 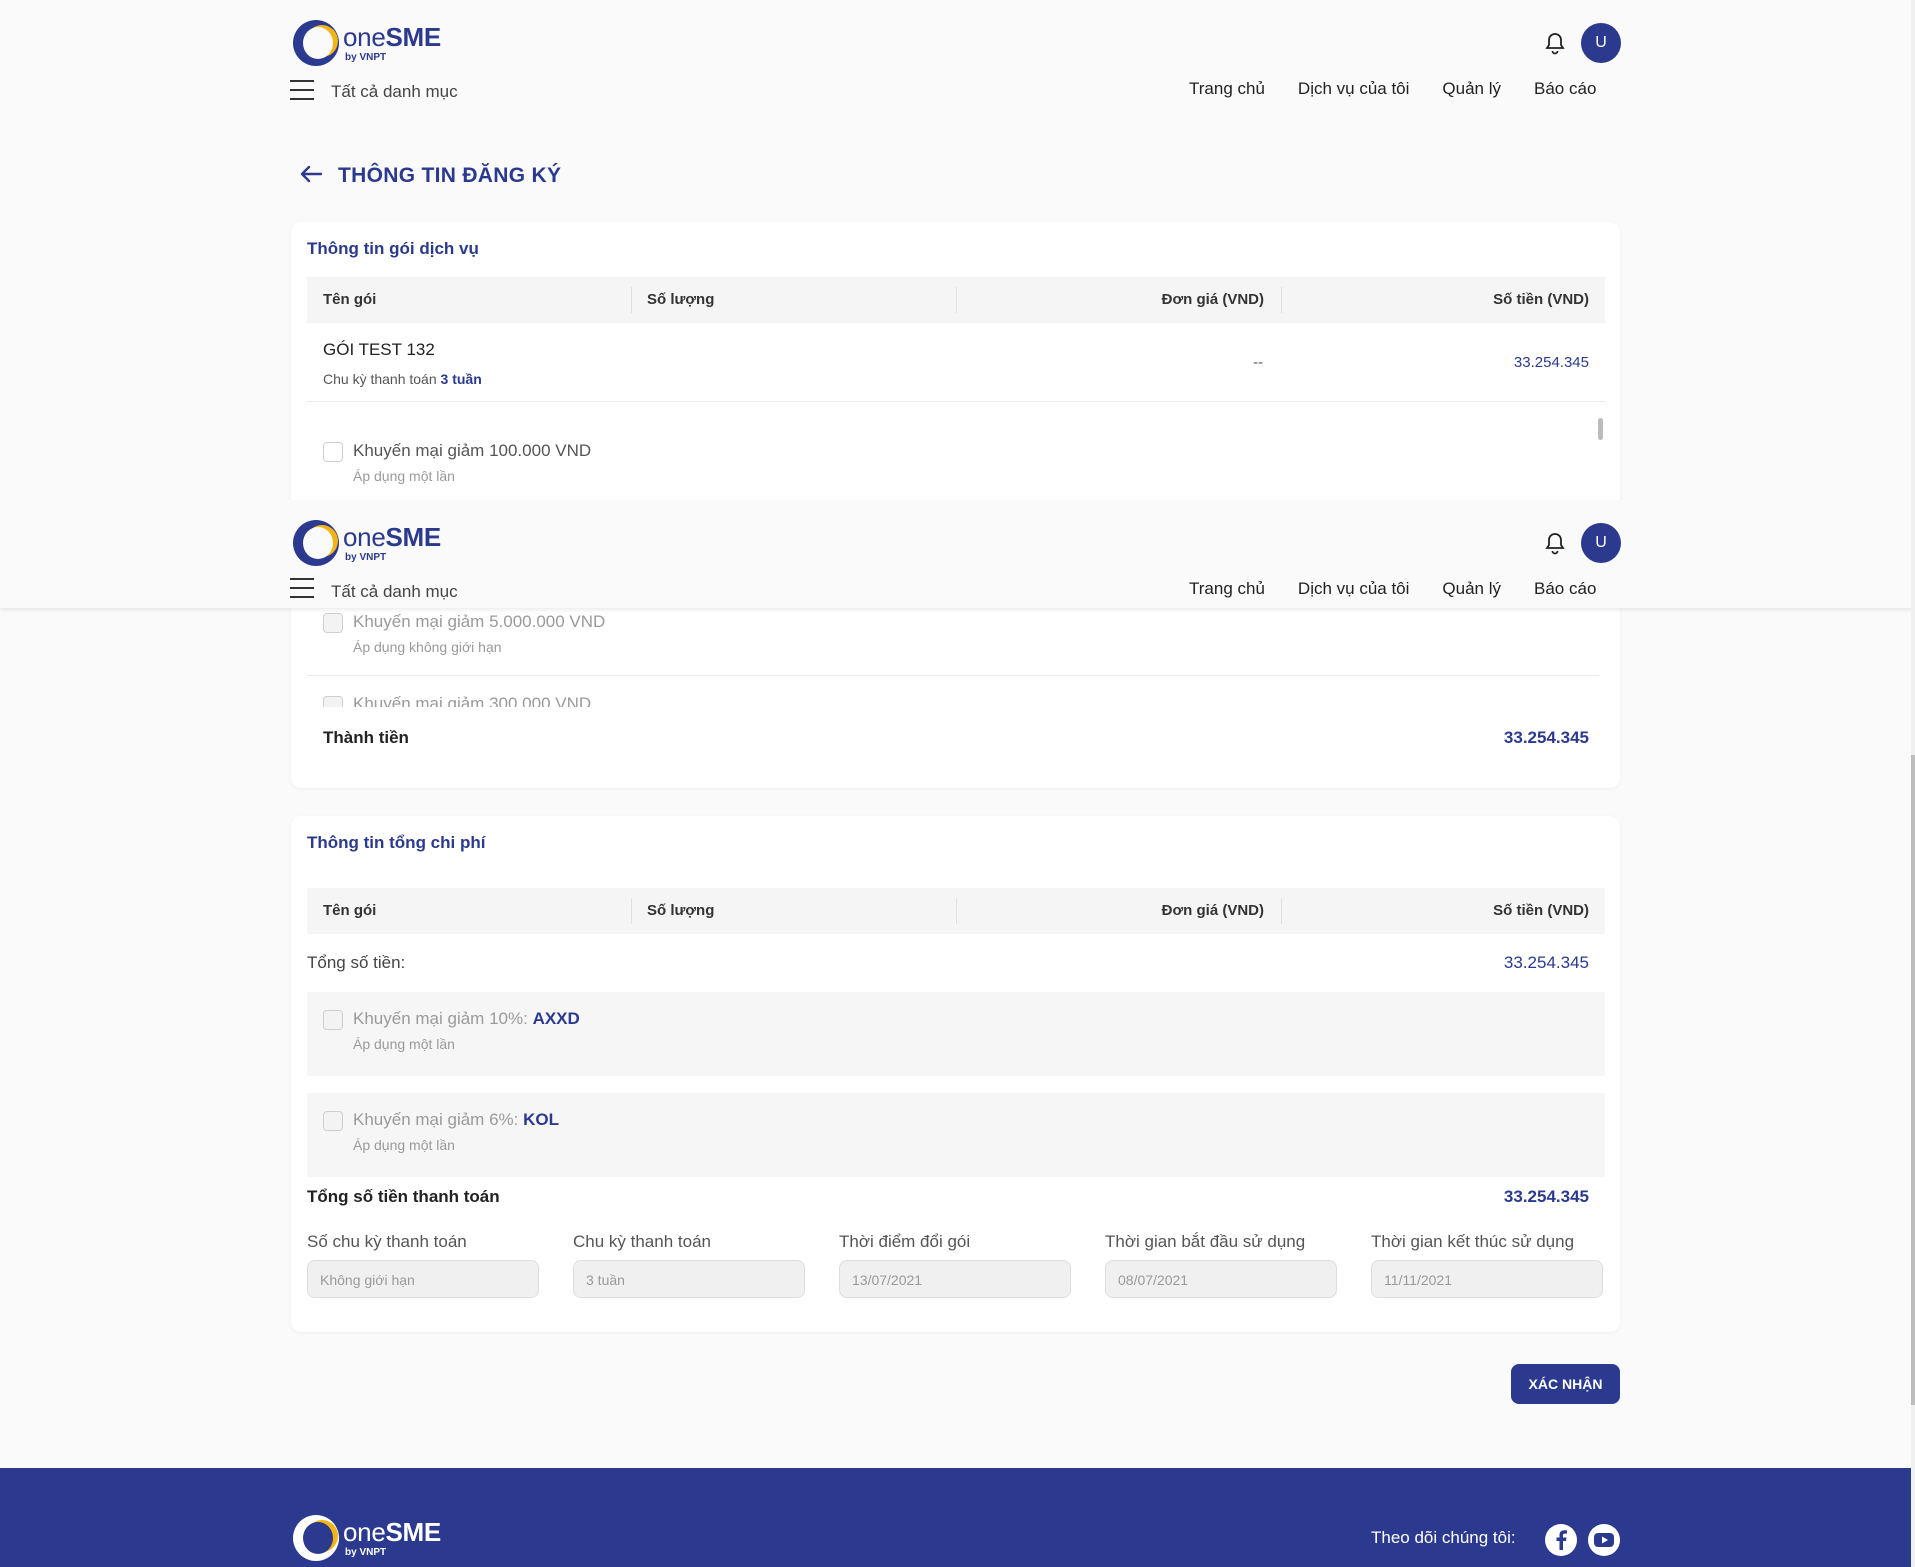 I want to click on page-scrollbar-thumb, so click(x=1913, y=1080).